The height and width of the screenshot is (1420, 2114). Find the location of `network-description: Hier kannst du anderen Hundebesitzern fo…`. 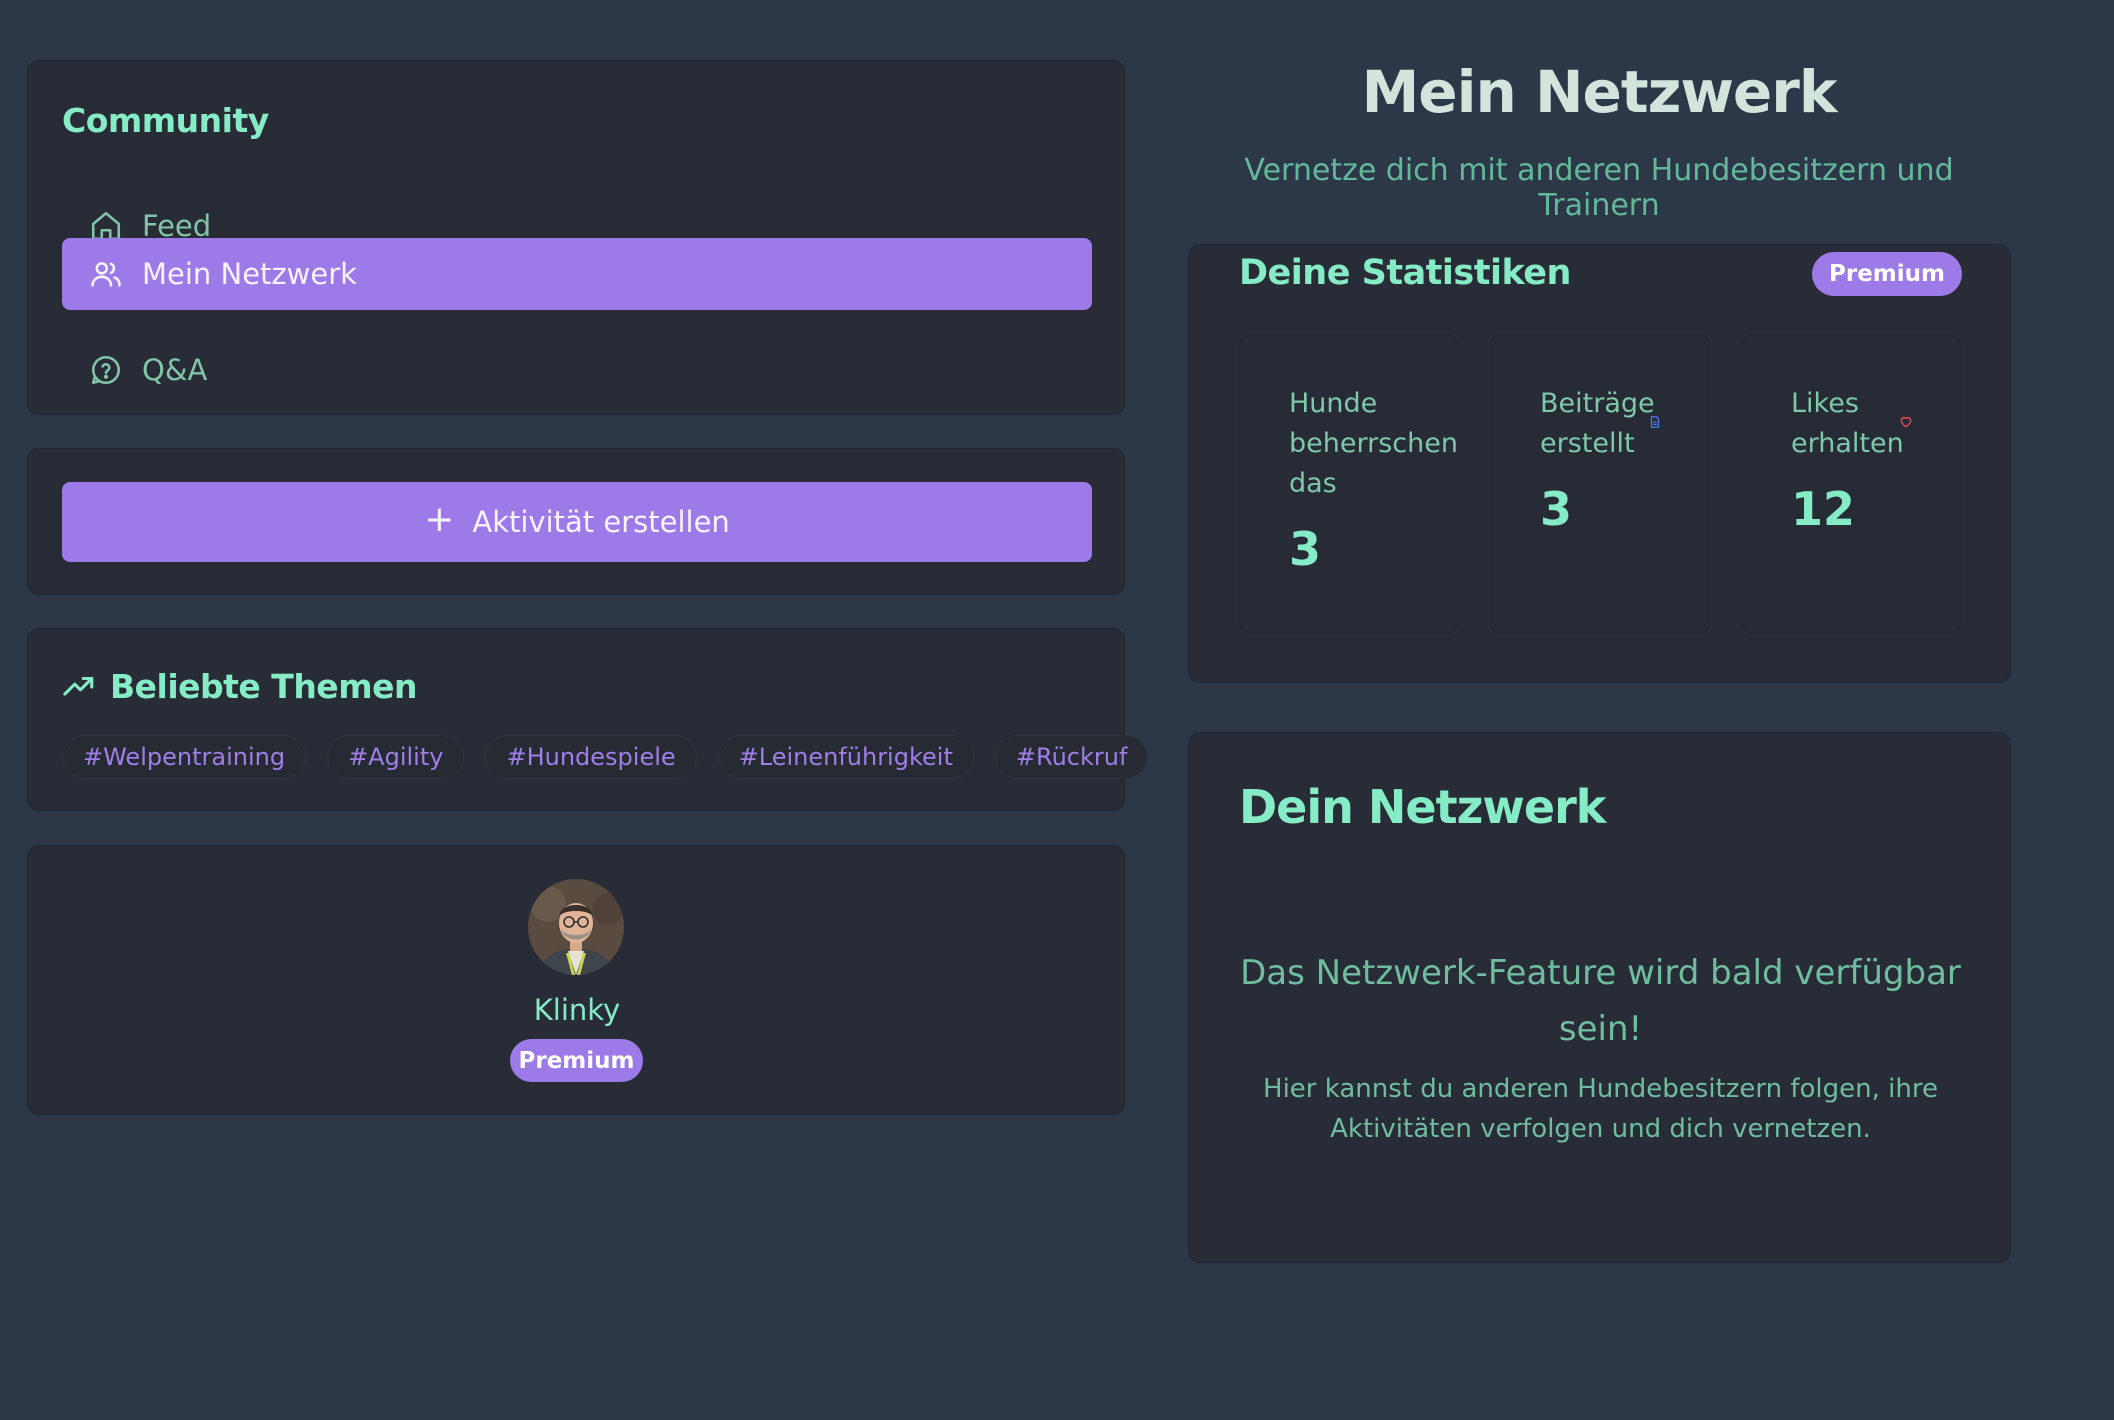

network-description: Hier kannst du anderen Hundebesitzern fo… is located at coordinates (1600, 1109).